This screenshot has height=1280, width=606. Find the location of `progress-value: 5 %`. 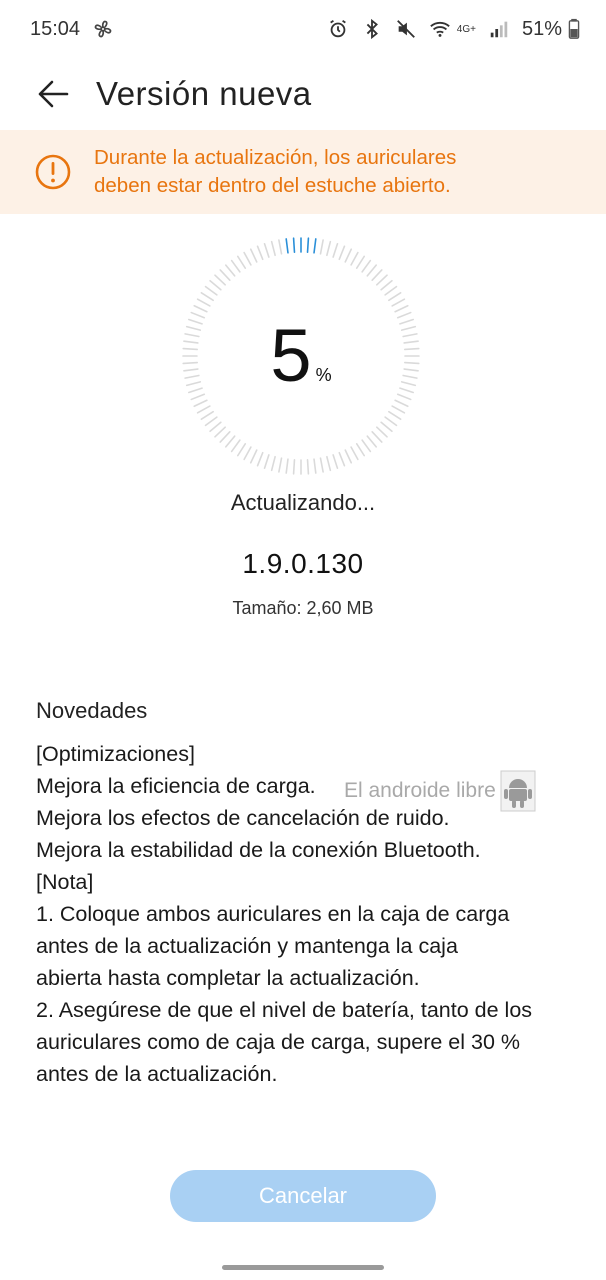

progress-value: 5 % is located at coordinates (301, 356).